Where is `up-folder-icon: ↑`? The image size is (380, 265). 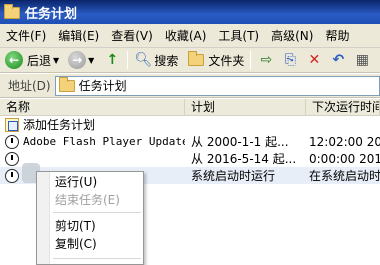
up-folder-icon: ↑ is located at coordinates (112, 60).